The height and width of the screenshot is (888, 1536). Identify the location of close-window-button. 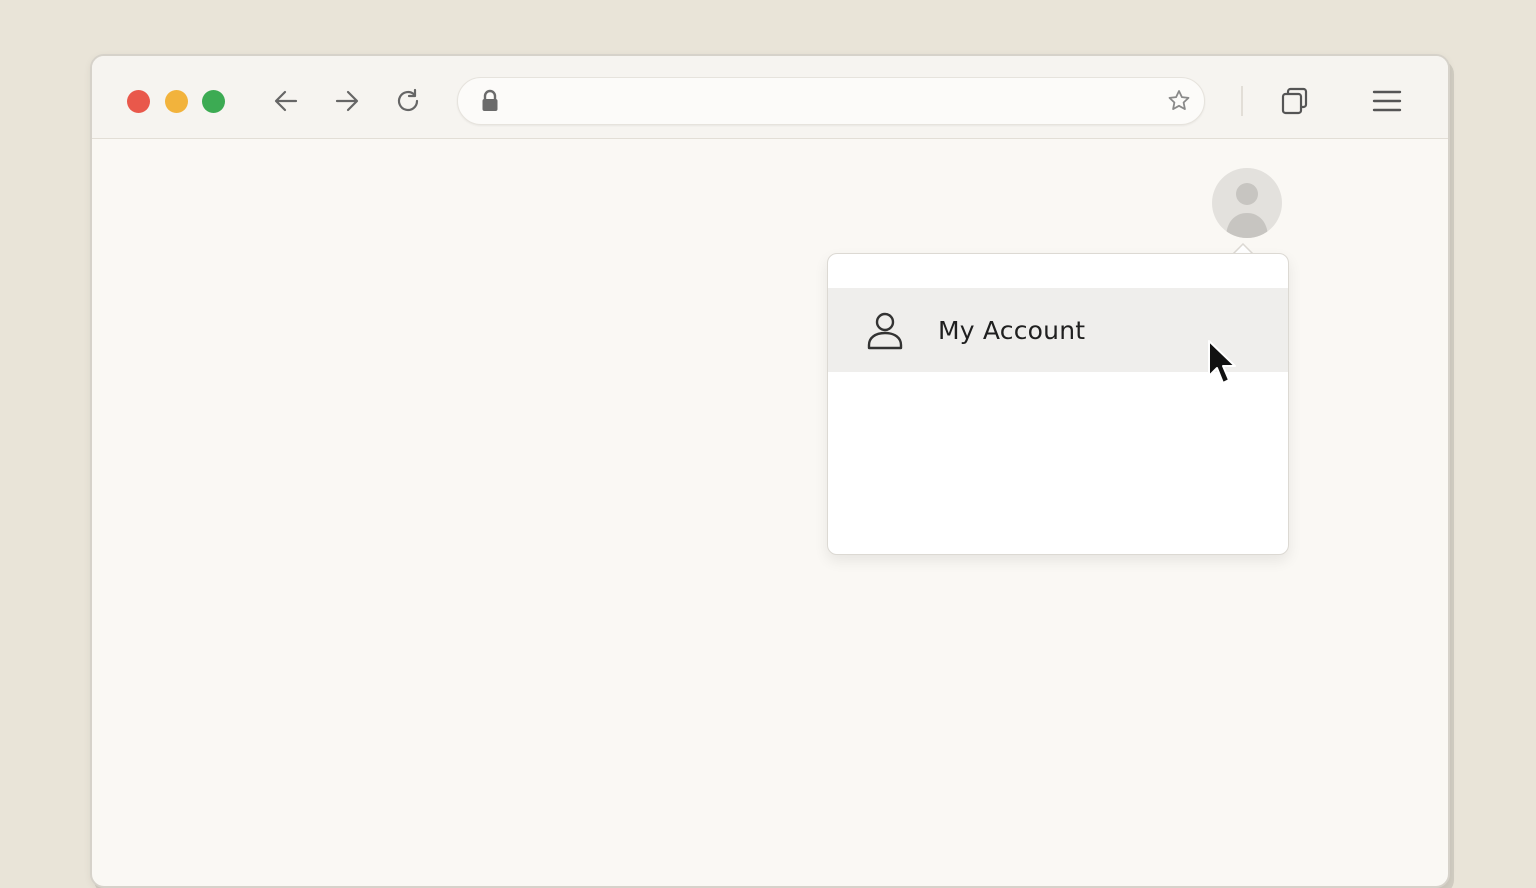
(138, 101).